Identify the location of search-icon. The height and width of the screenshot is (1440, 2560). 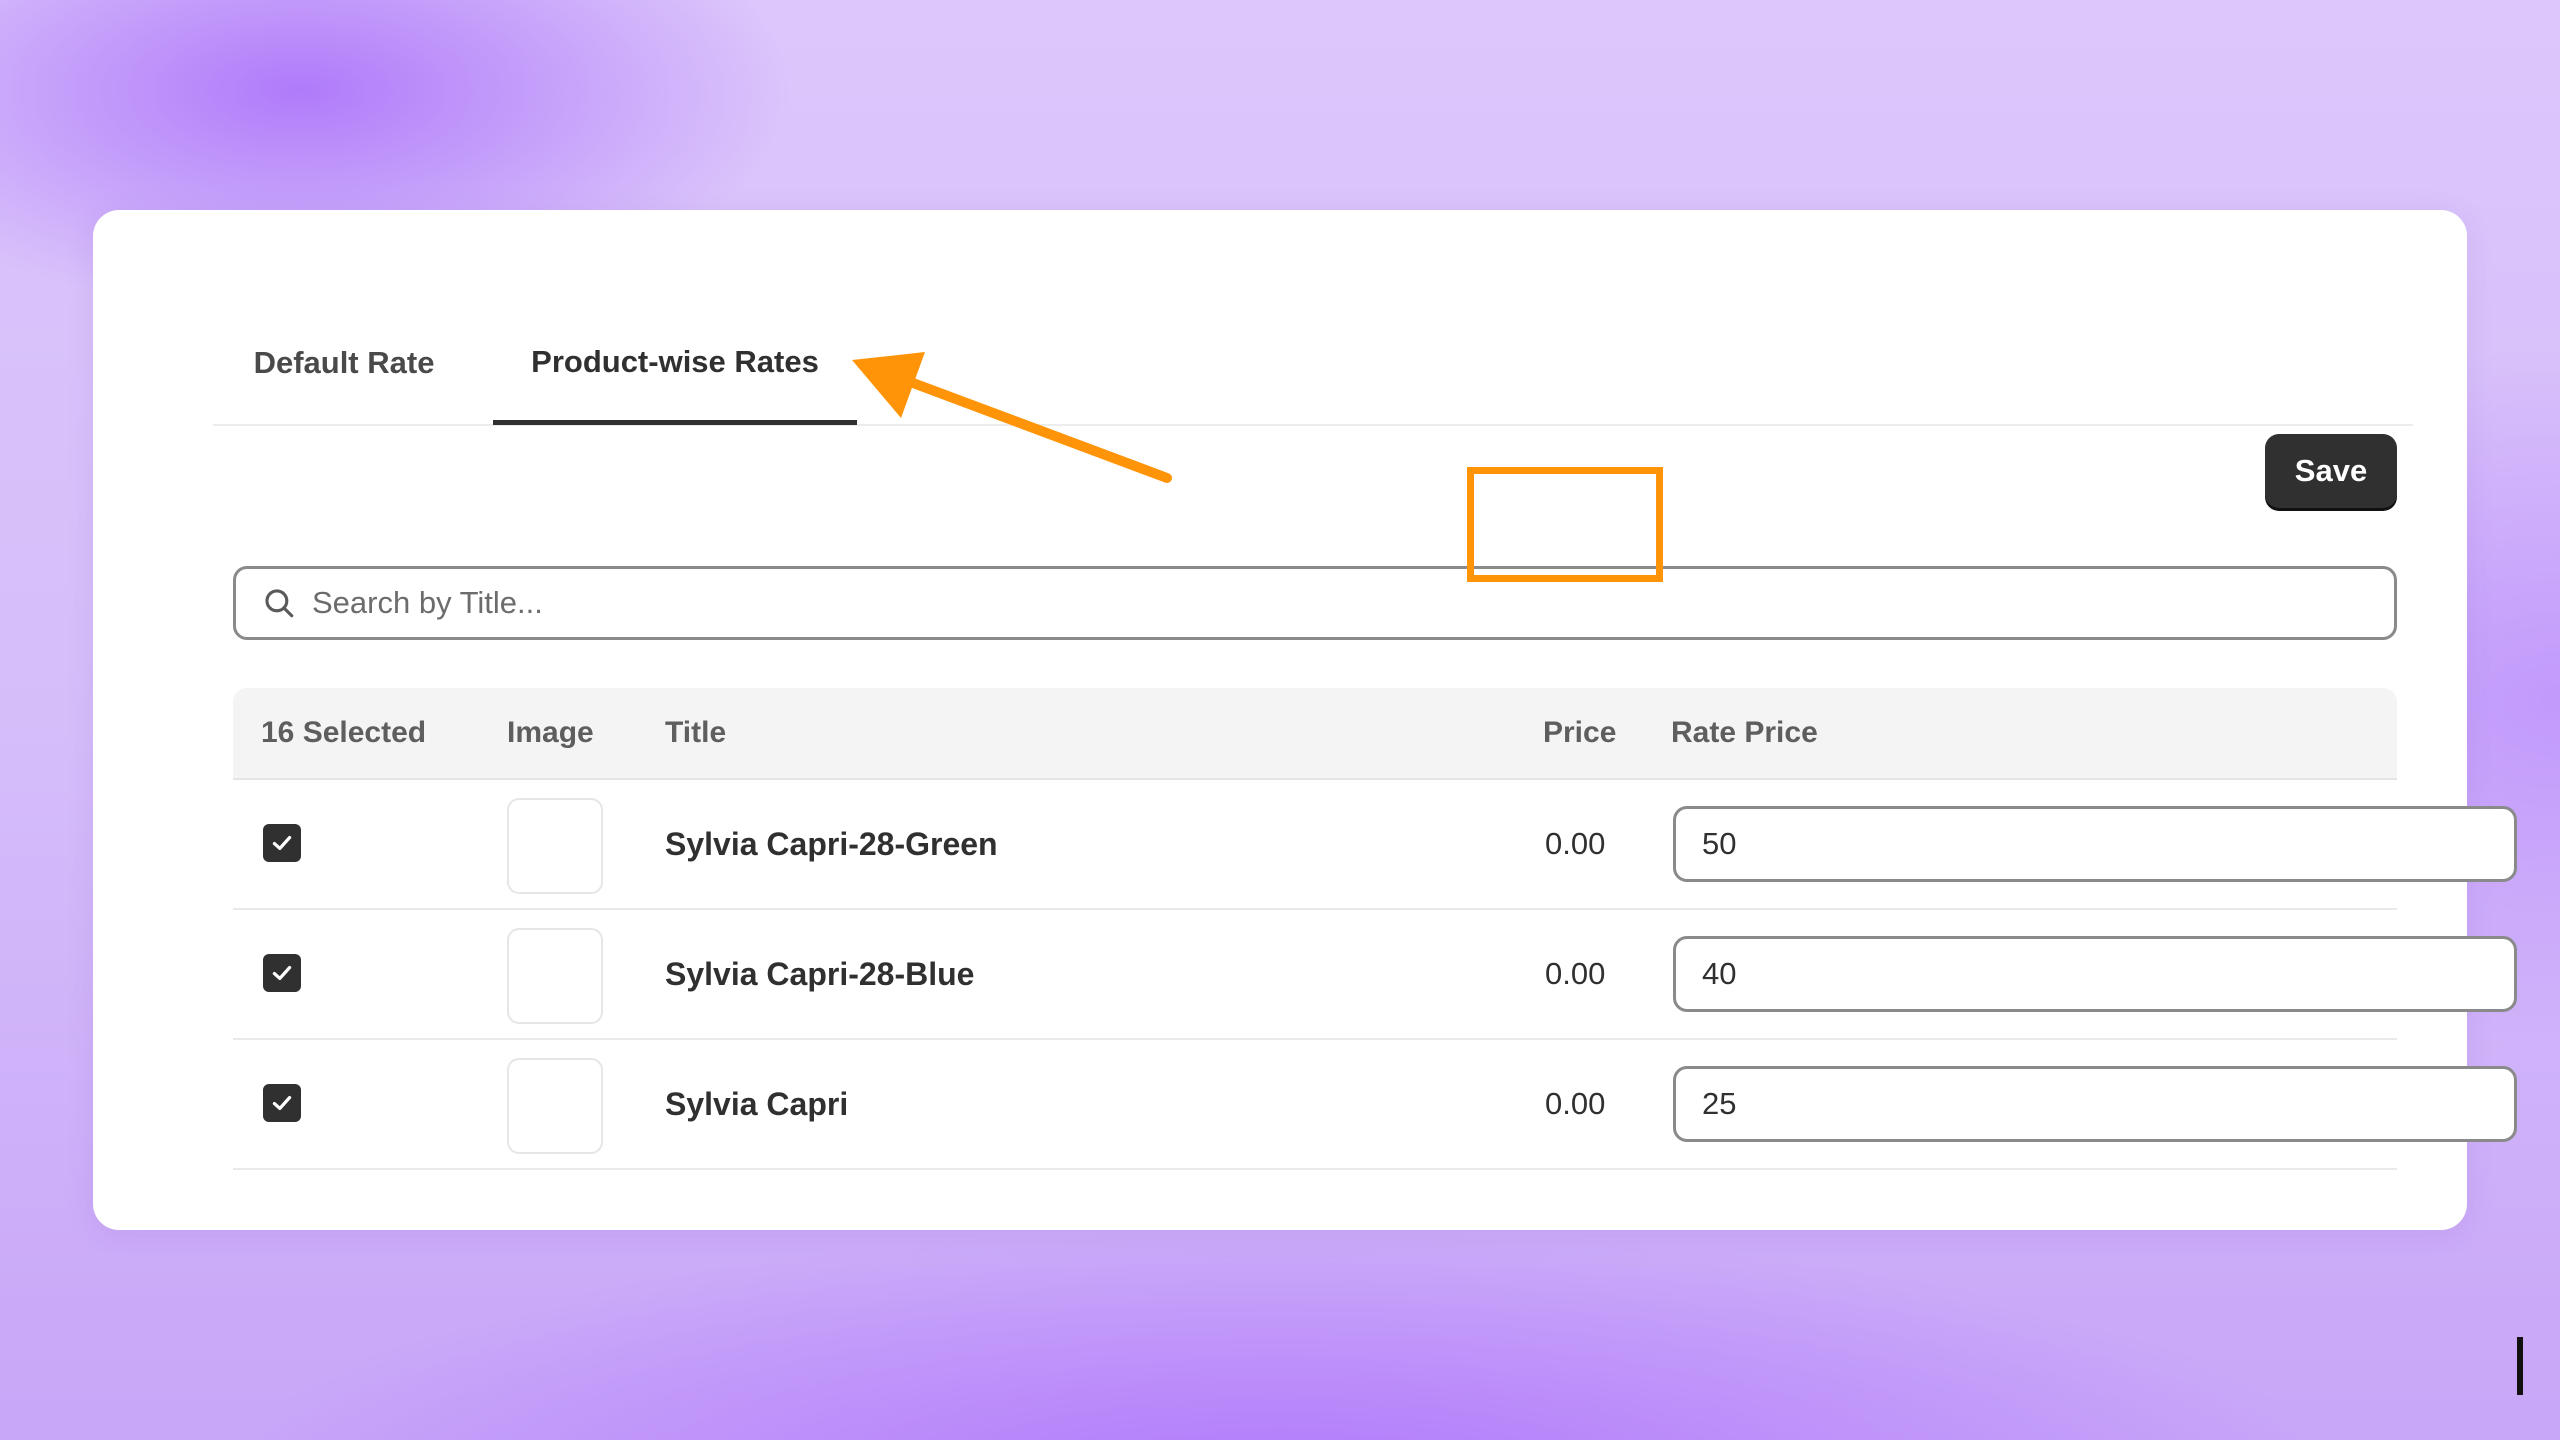
(279, 603).